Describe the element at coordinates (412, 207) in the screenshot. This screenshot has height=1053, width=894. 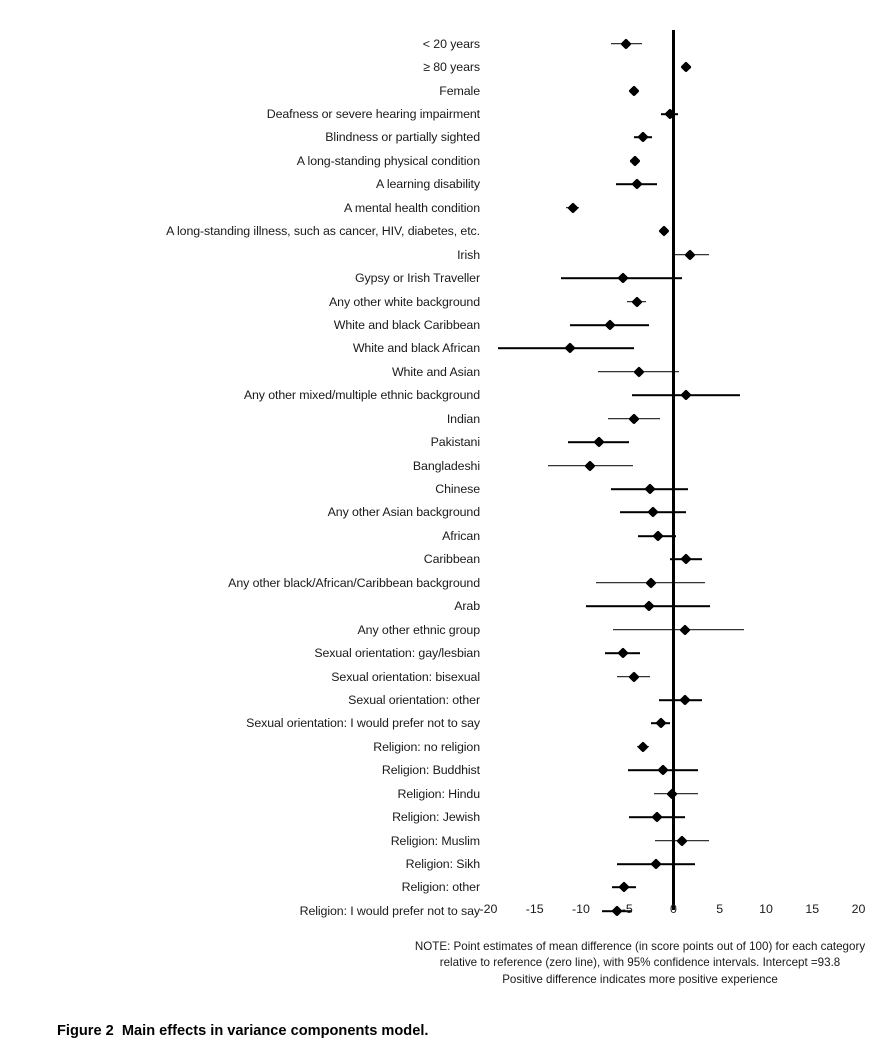
I see `category-label: A mental health condition` at that location.